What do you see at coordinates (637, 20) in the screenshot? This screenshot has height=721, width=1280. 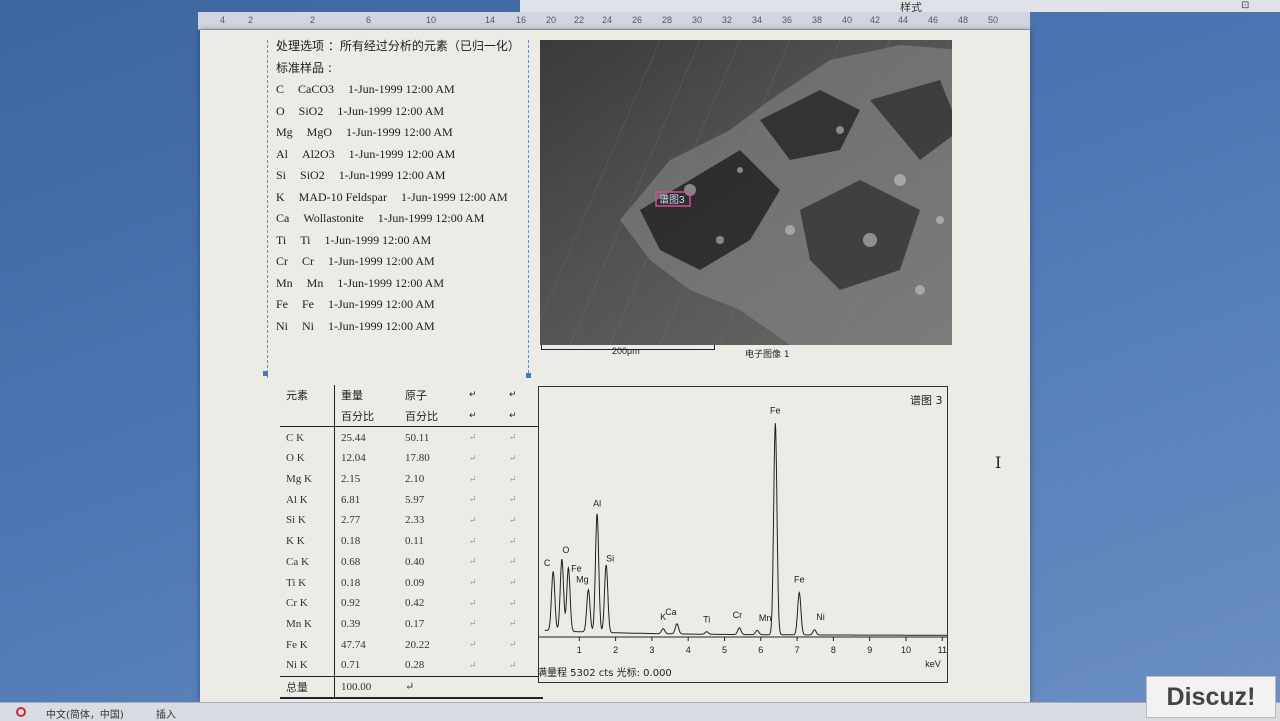 I see `ruler-tick: 26` at bounding box center [637, 20].